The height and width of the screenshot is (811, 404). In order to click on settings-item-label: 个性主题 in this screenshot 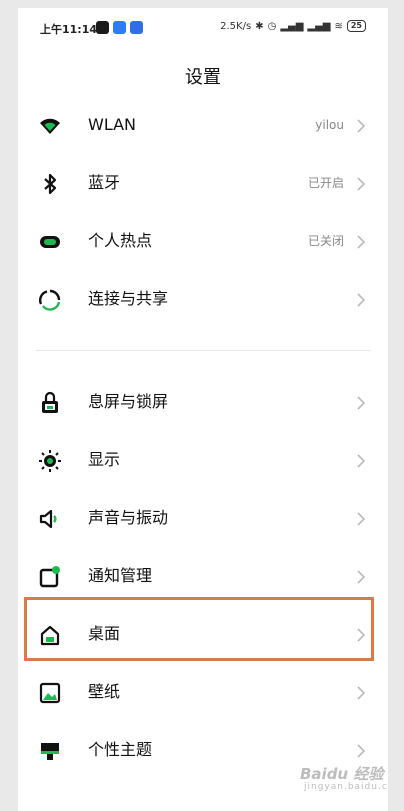, I will do `click(120, 749)`.